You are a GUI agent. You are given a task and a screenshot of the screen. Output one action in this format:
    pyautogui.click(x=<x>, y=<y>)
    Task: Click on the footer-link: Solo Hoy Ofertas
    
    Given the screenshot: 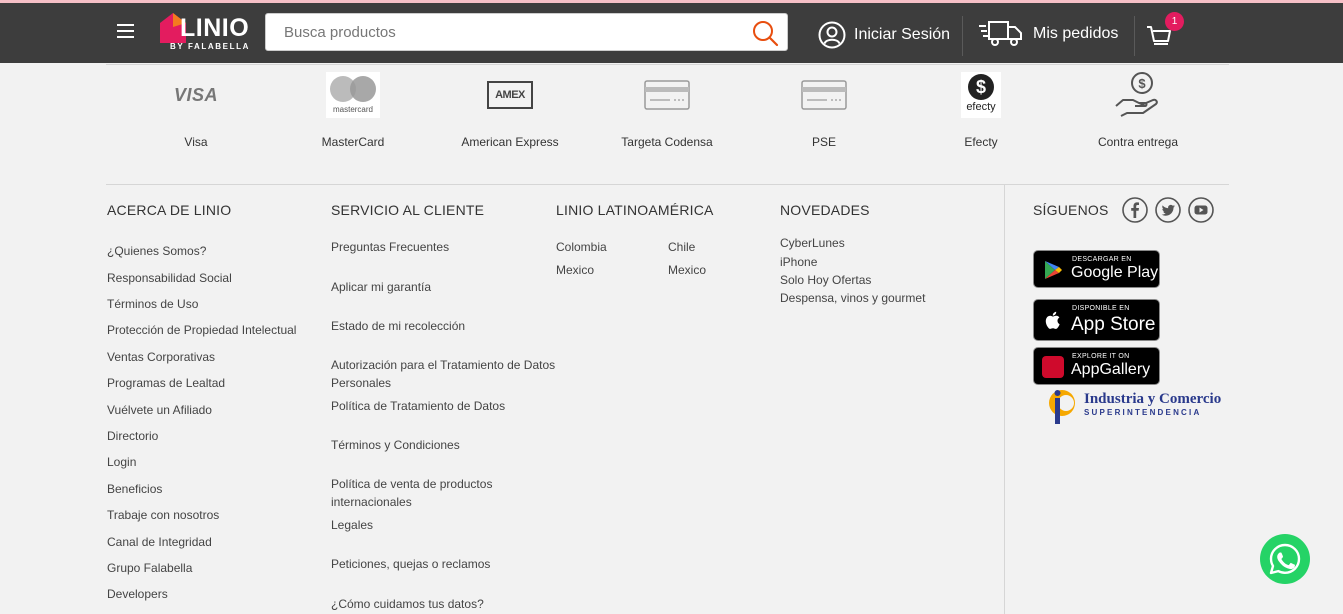 What is the action you would take?
    pyautogui.click(x=825, y=280)
    